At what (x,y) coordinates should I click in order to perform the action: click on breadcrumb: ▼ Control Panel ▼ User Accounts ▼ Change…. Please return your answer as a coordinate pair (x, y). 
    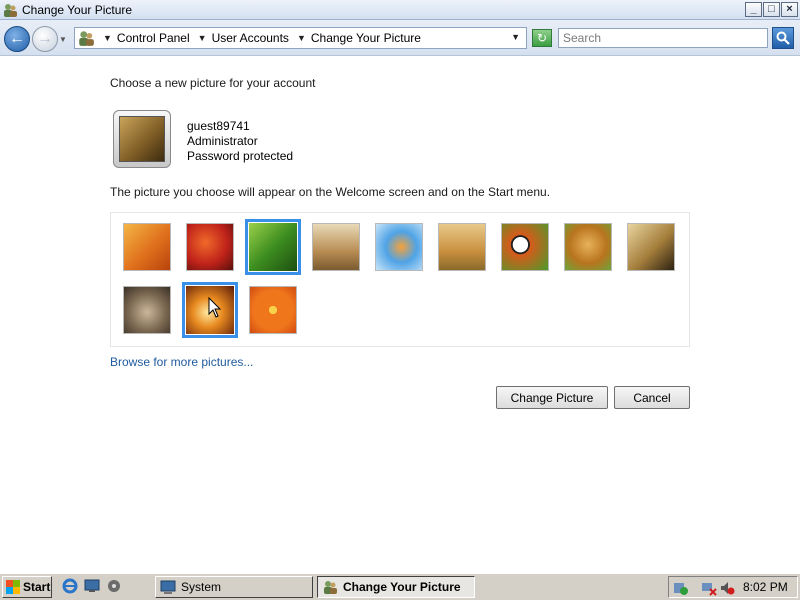
    Looking at the image, I should click on (300, 38).